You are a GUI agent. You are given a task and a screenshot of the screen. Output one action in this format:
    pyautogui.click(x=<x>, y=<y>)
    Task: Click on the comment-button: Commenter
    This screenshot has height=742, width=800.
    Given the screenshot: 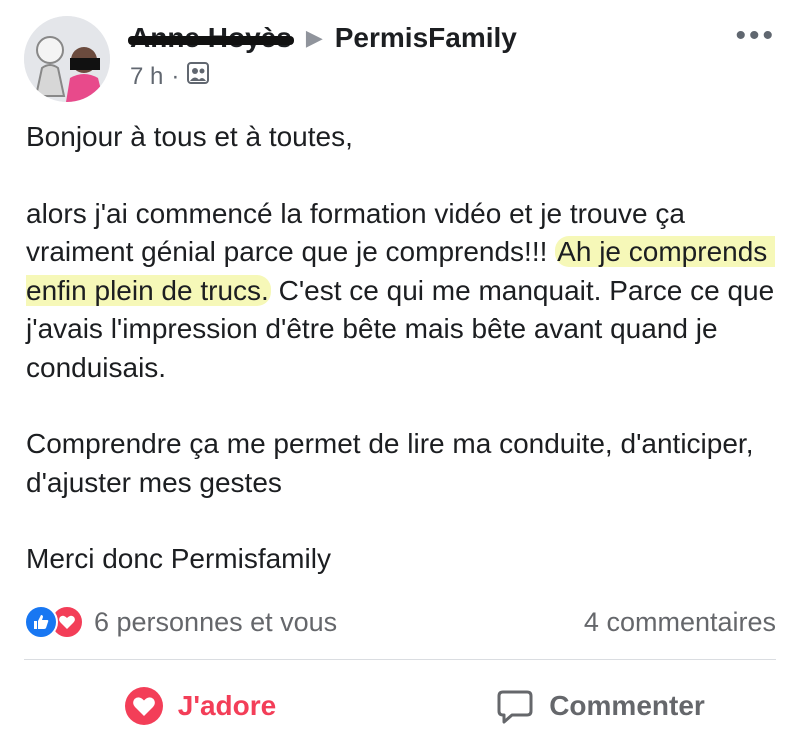 What is the action you would take?
    pyautogui.click(x=600, y=706)
    